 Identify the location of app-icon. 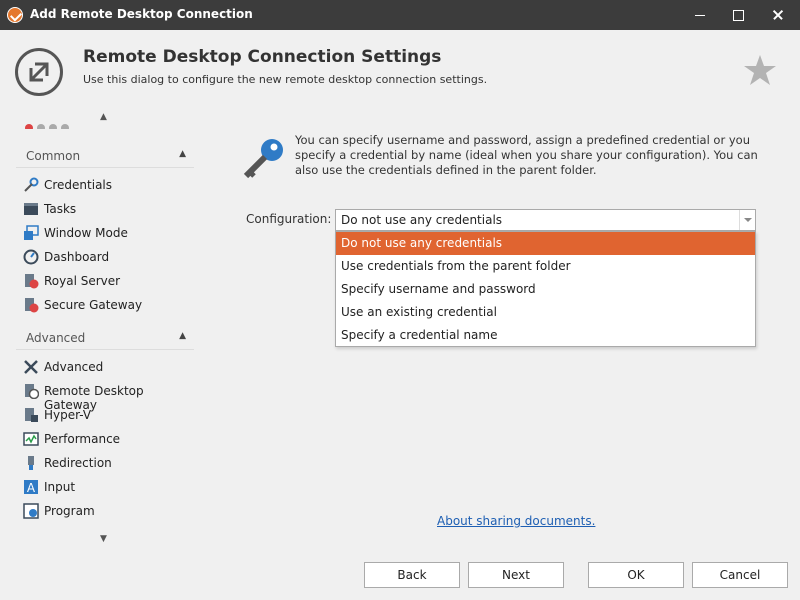
(15, 15).